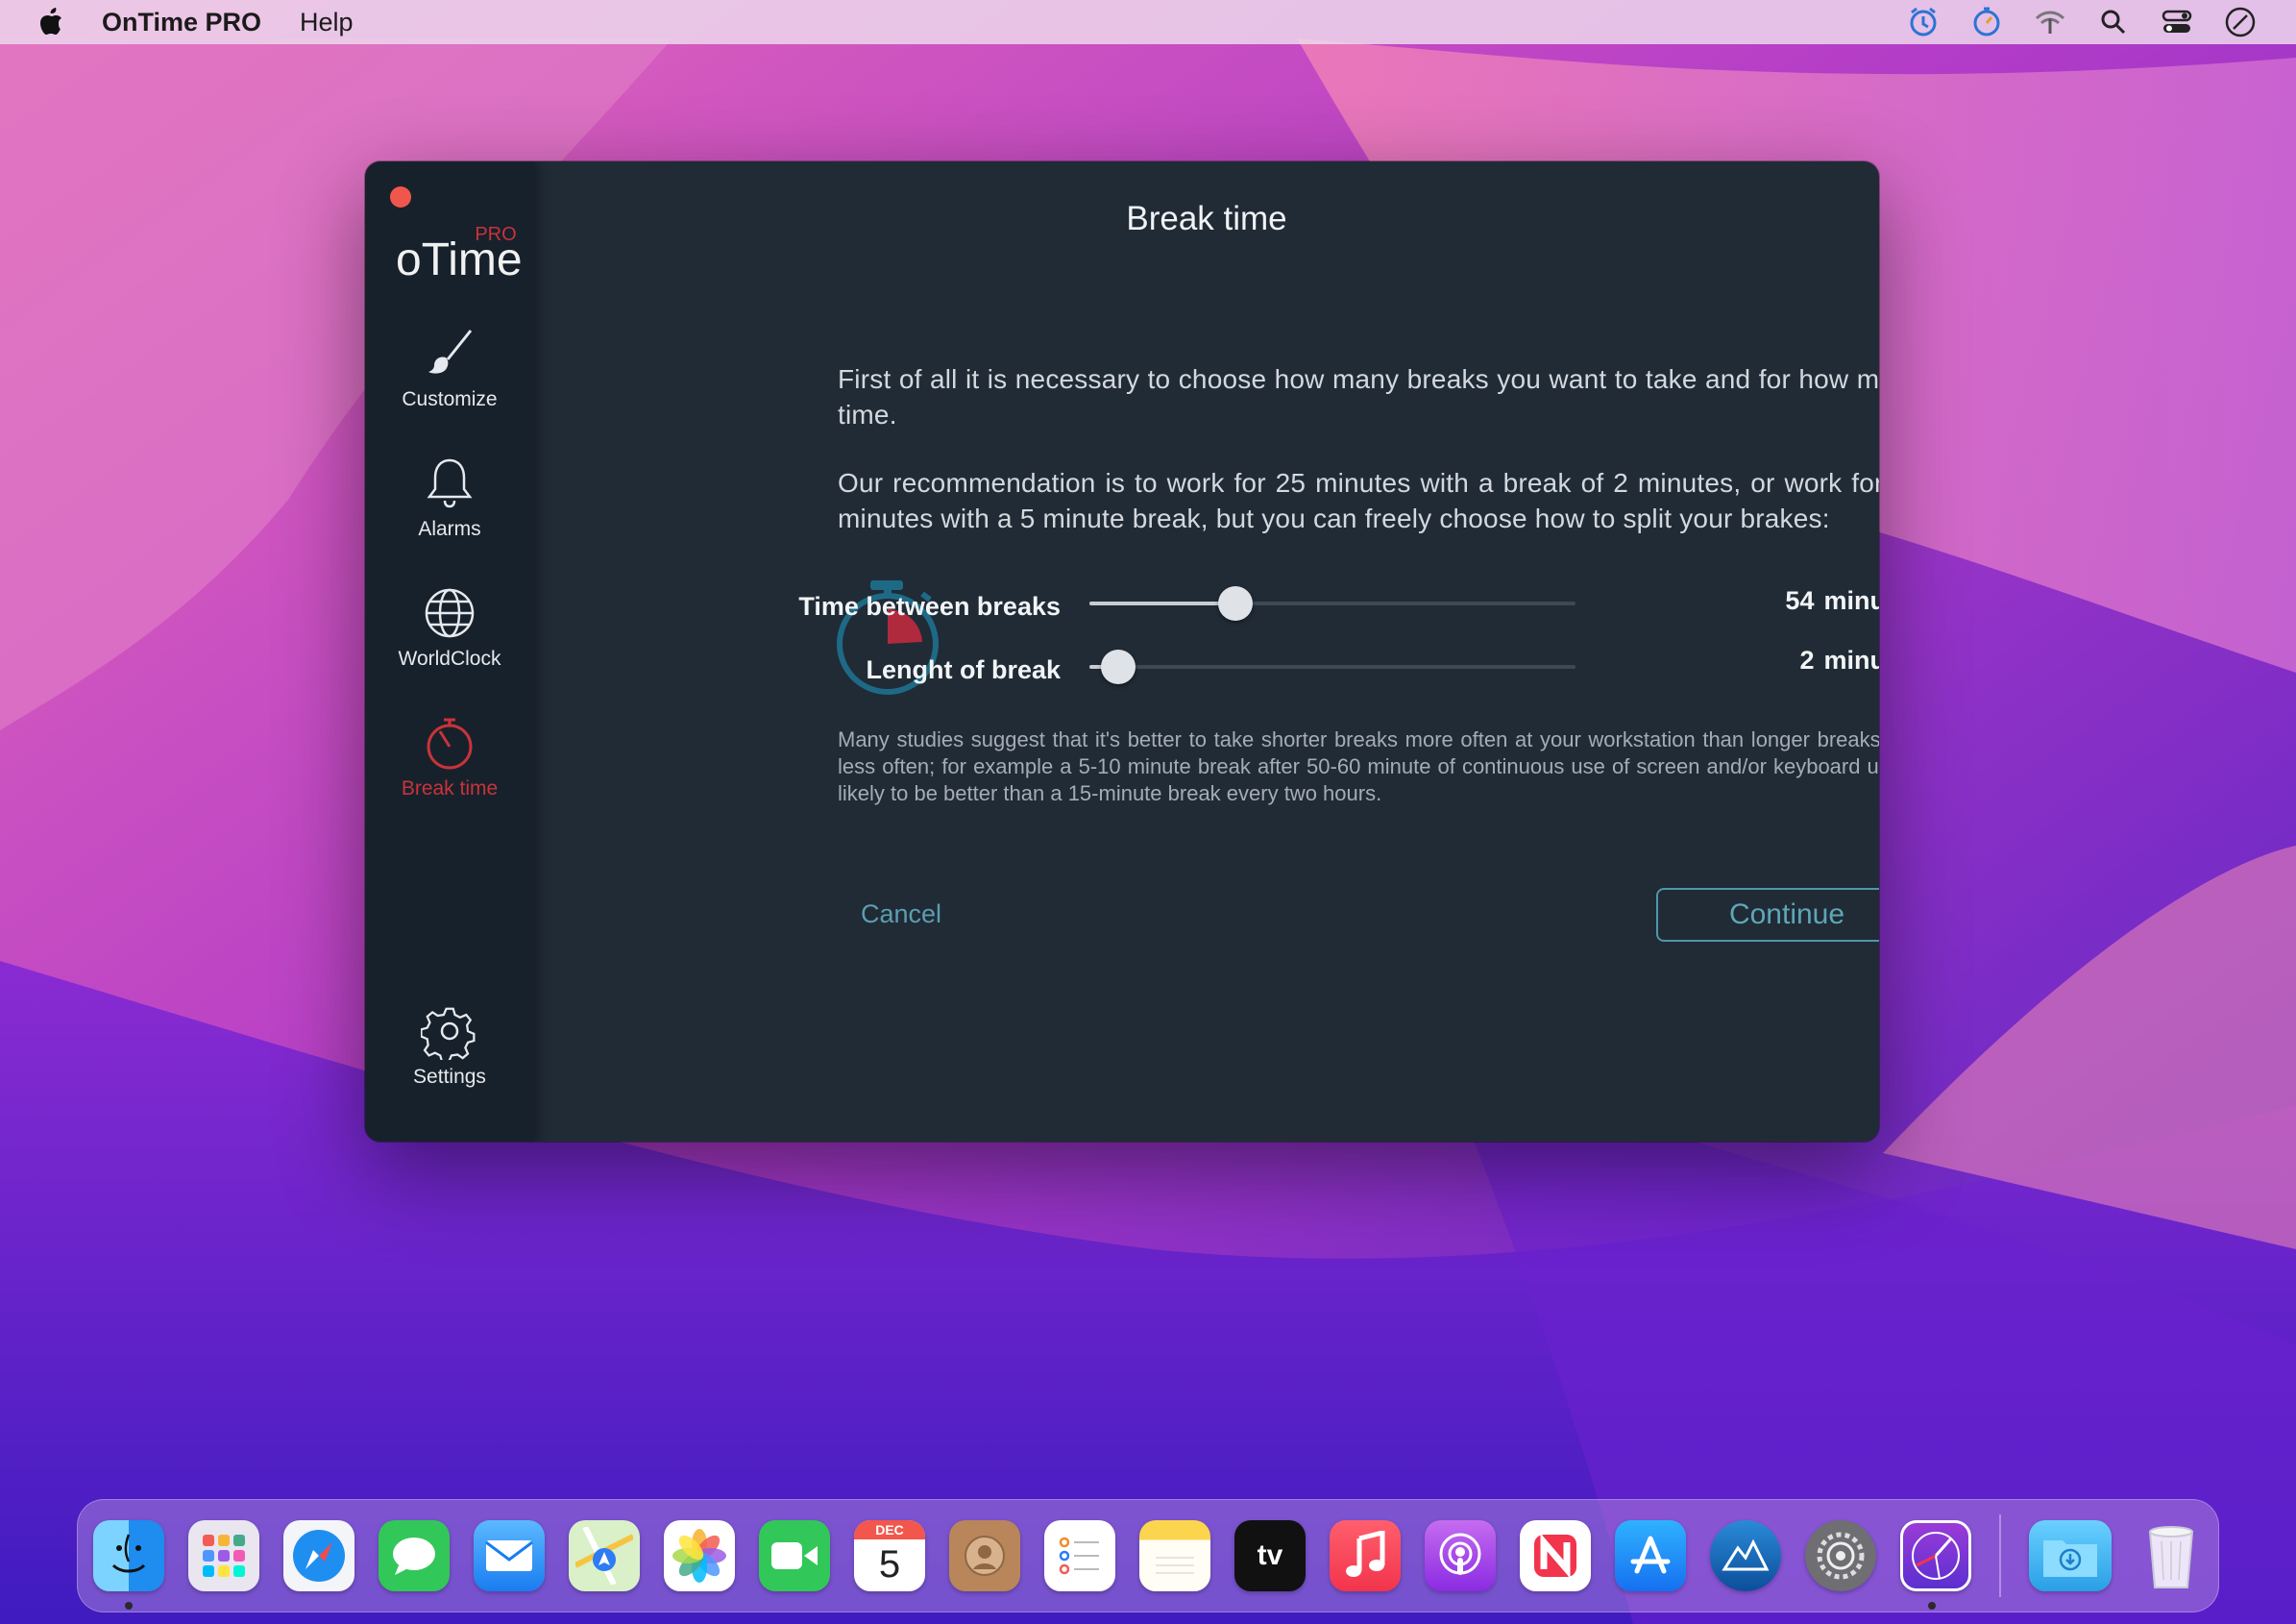  What do you see at coordinates (449, 529) in the screenshot?
I see `sidebar-item-label: Alarms` at bounding box center [449, 529].